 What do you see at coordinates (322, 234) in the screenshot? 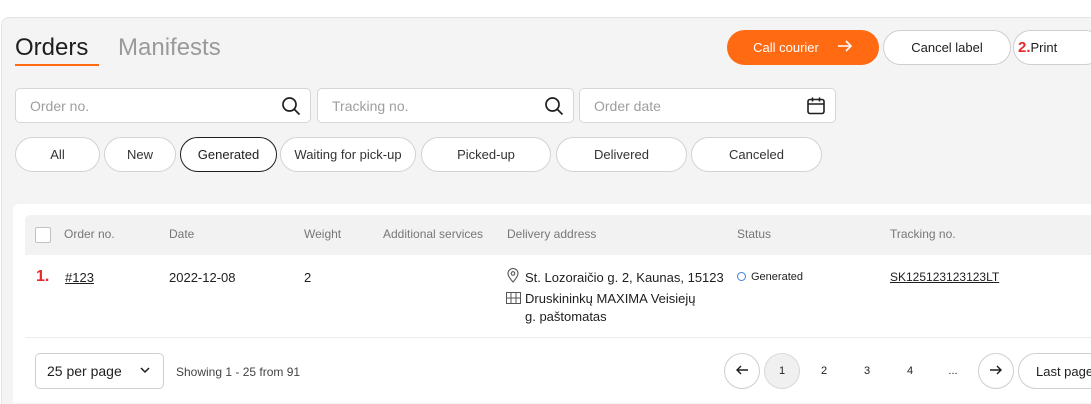
I see `column-weight: Weight` at bounding box center [322, 234].